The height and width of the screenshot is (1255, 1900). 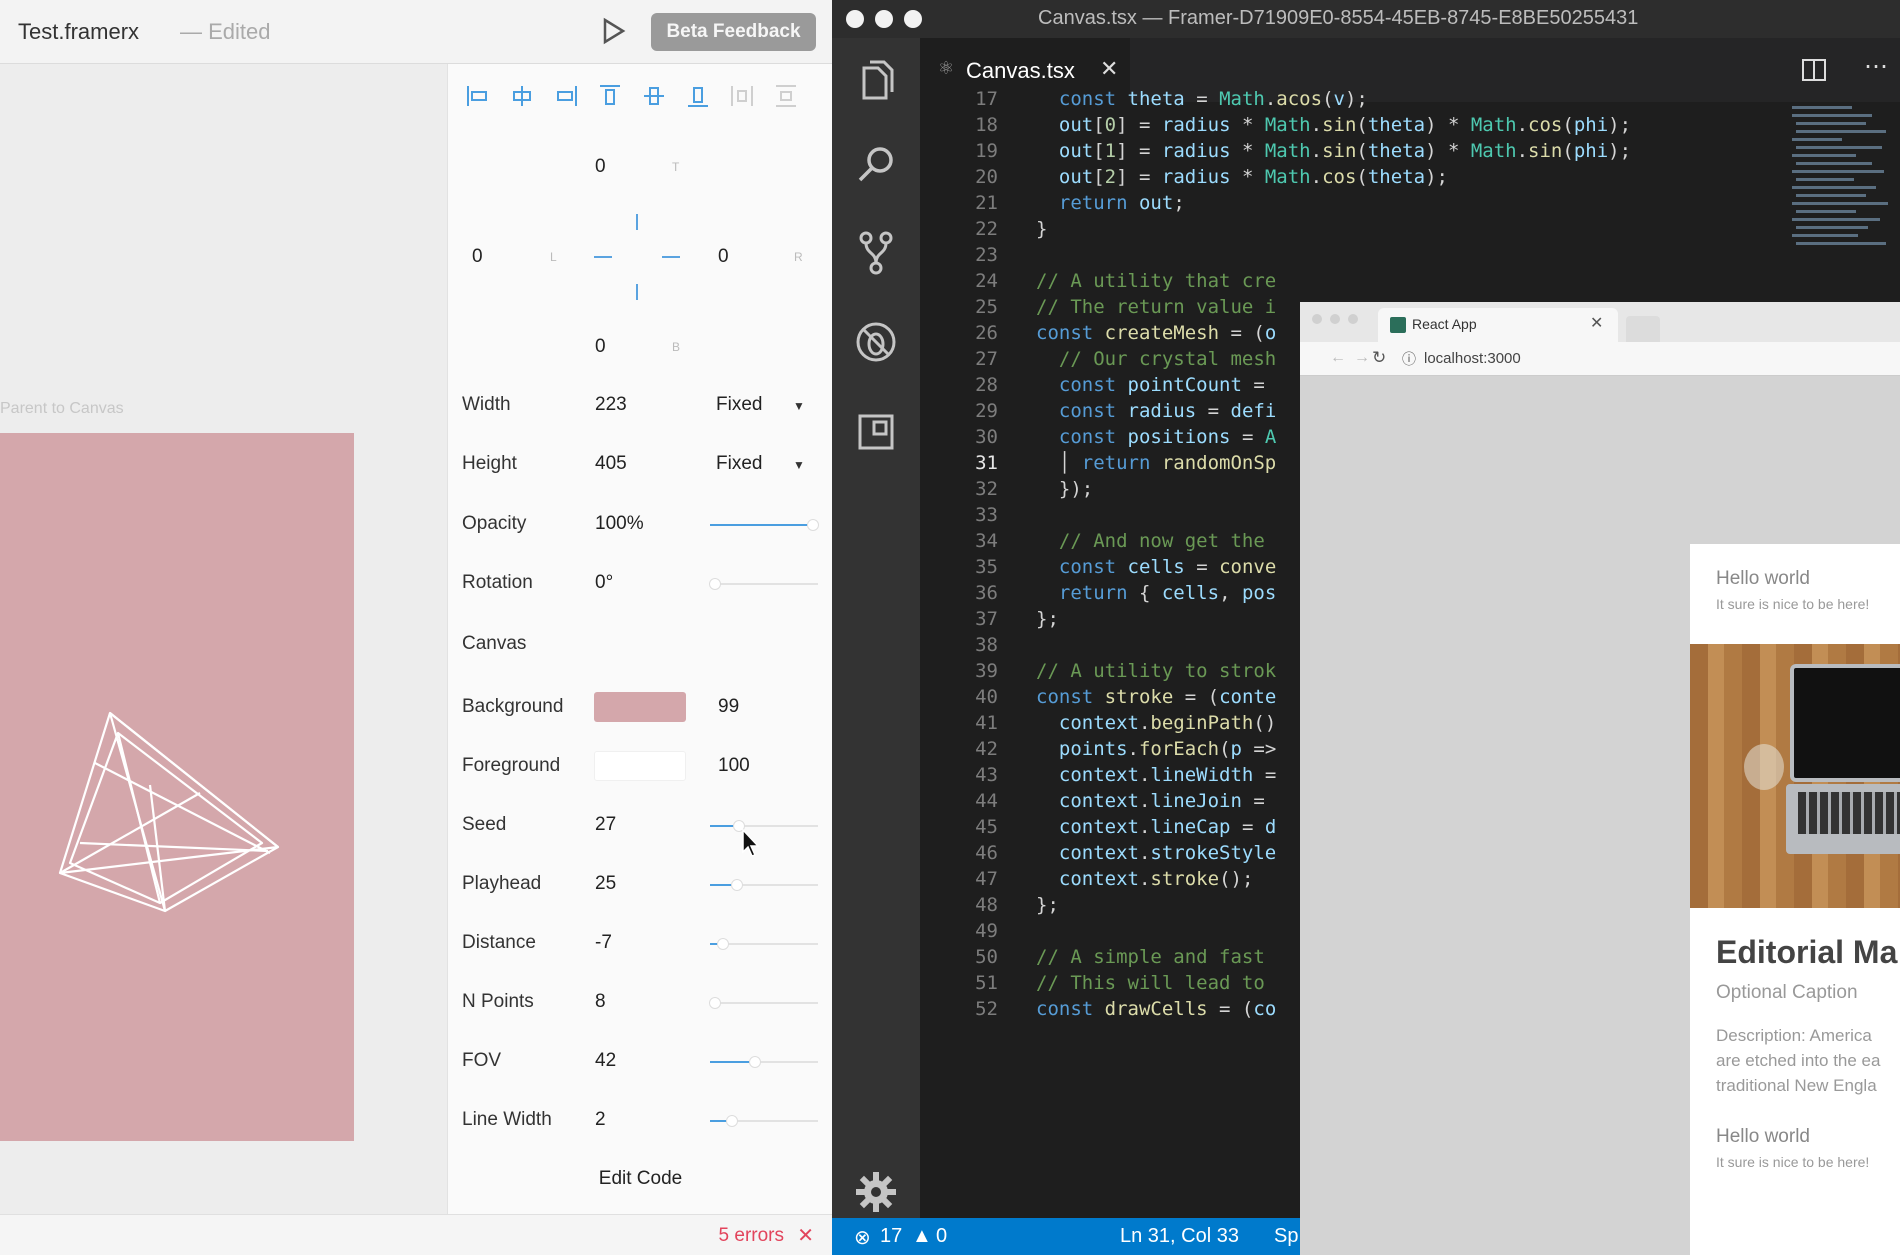 I want to click on fov-slider, so click(x=764, y=1062).